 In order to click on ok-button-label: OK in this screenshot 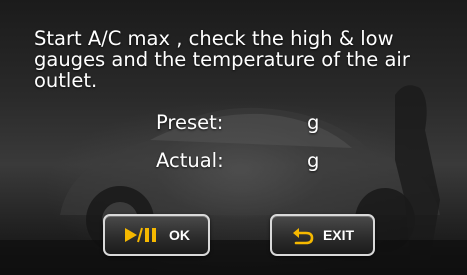, I will do `click(179, 235)`.